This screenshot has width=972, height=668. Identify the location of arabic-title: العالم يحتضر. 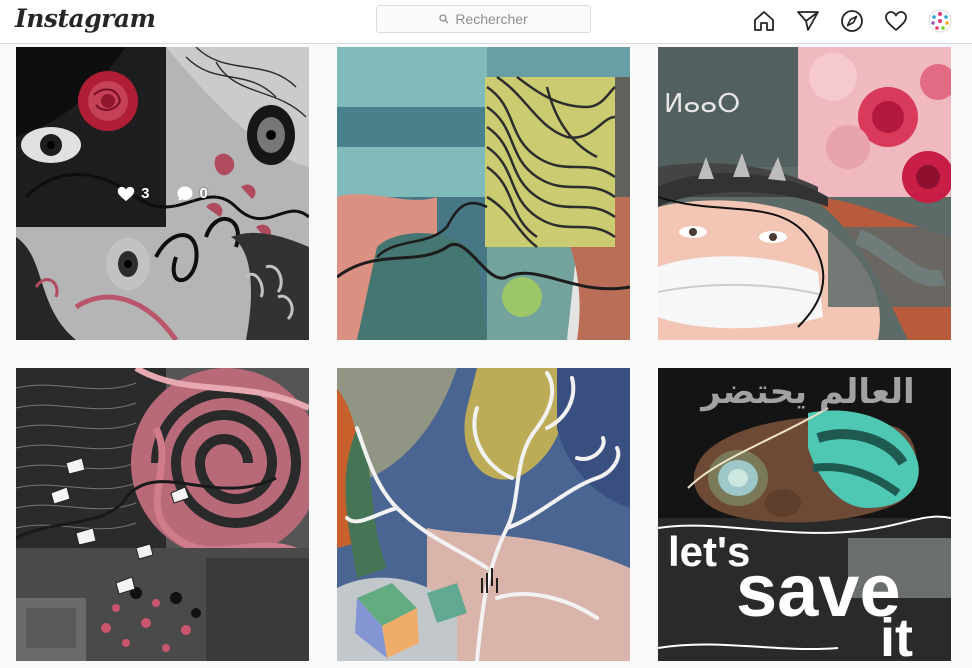
(808, 392).